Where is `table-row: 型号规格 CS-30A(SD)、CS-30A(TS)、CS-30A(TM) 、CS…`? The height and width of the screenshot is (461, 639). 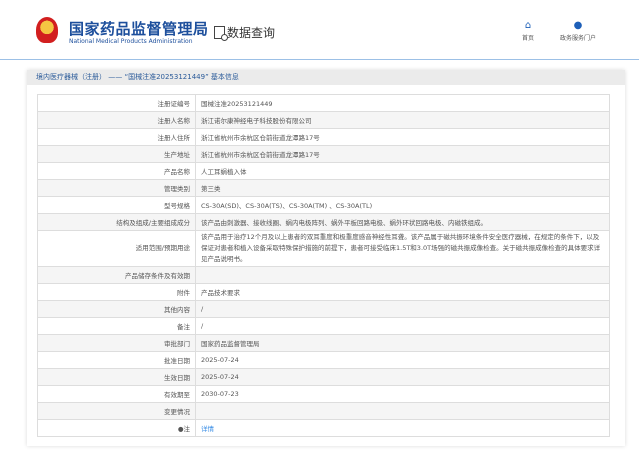 table-row: 型号规格 CS-30A(SD)、CS-30A(TS)、CS-30A(TM) 、CS… is located at coordinates (323, 205).